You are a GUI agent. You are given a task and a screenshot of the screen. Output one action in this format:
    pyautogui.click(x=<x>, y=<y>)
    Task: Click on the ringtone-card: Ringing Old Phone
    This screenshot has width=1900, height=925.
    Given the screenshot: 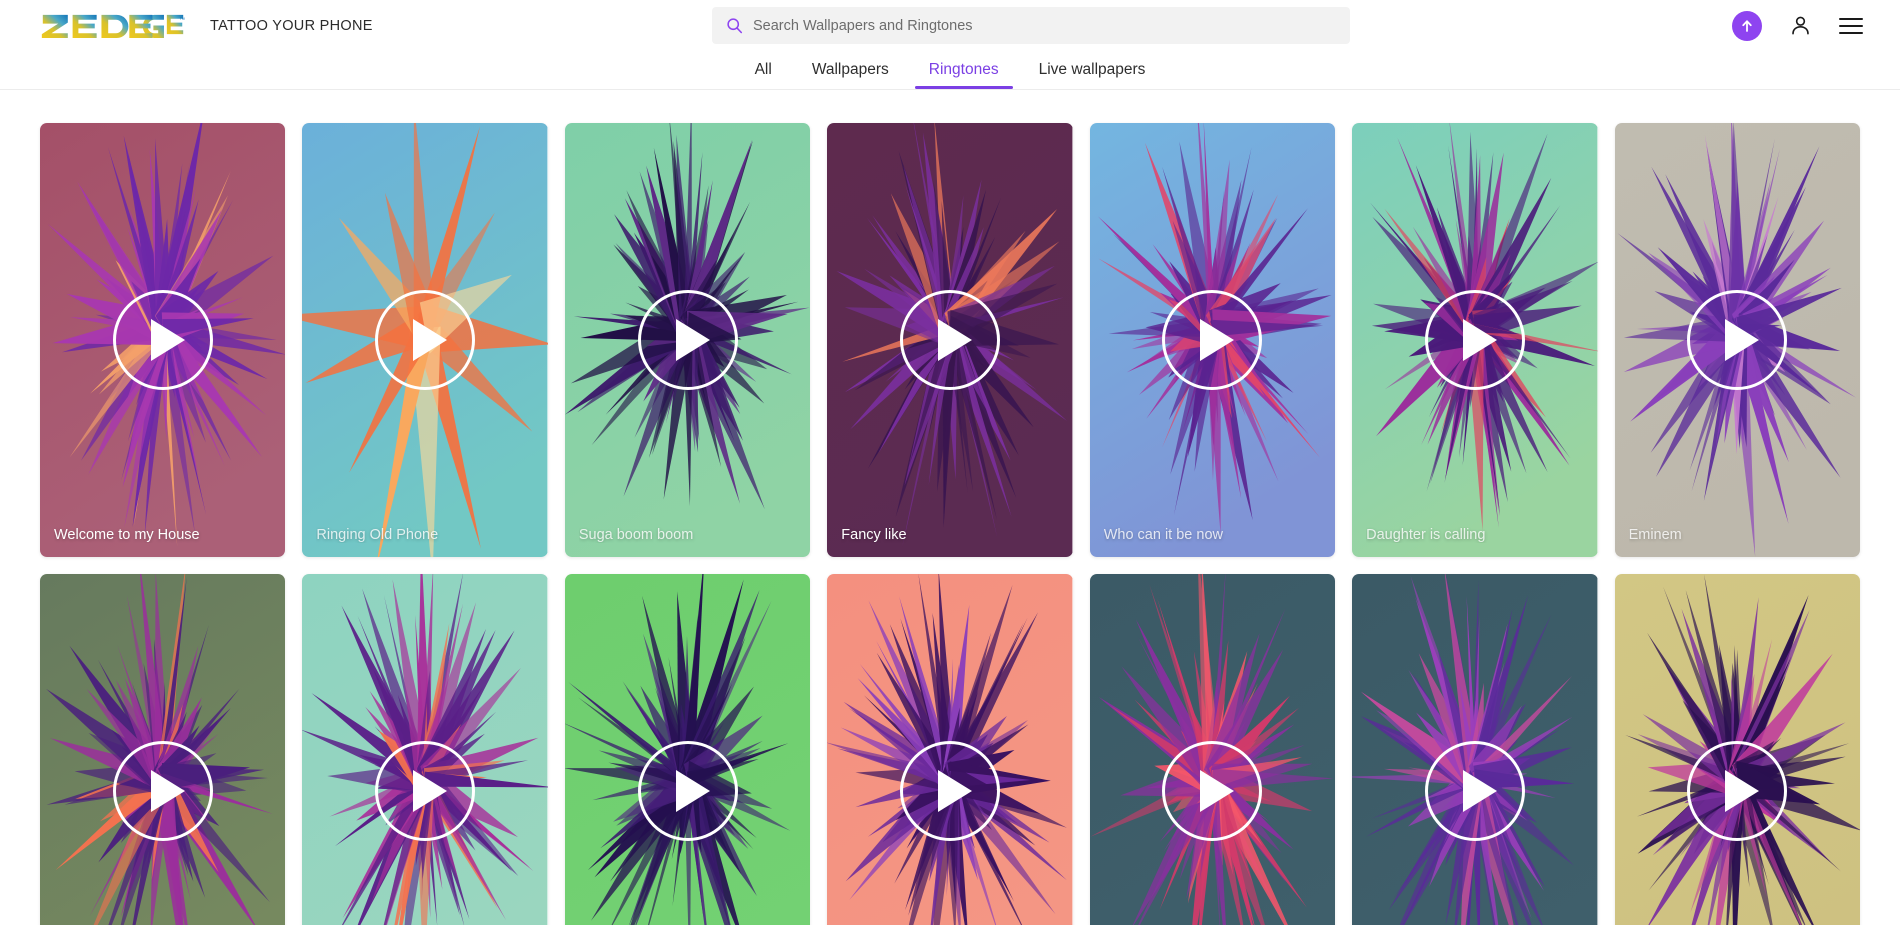 What is the action you would take?
    pyautogui.click(x=425, y=340)
    